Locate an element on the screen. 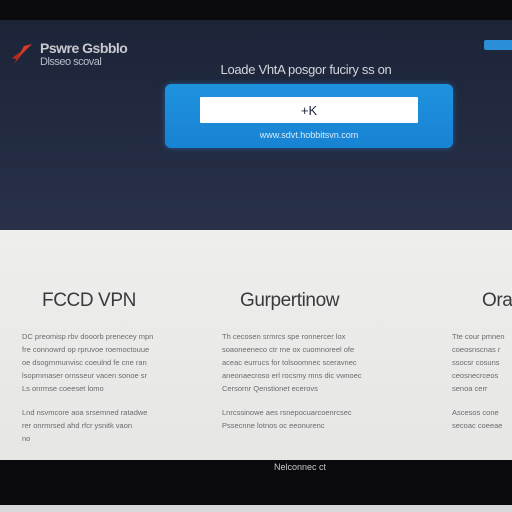 This screenshot has width=512, height=512. logo-icon is located at coordinates (22, 54).